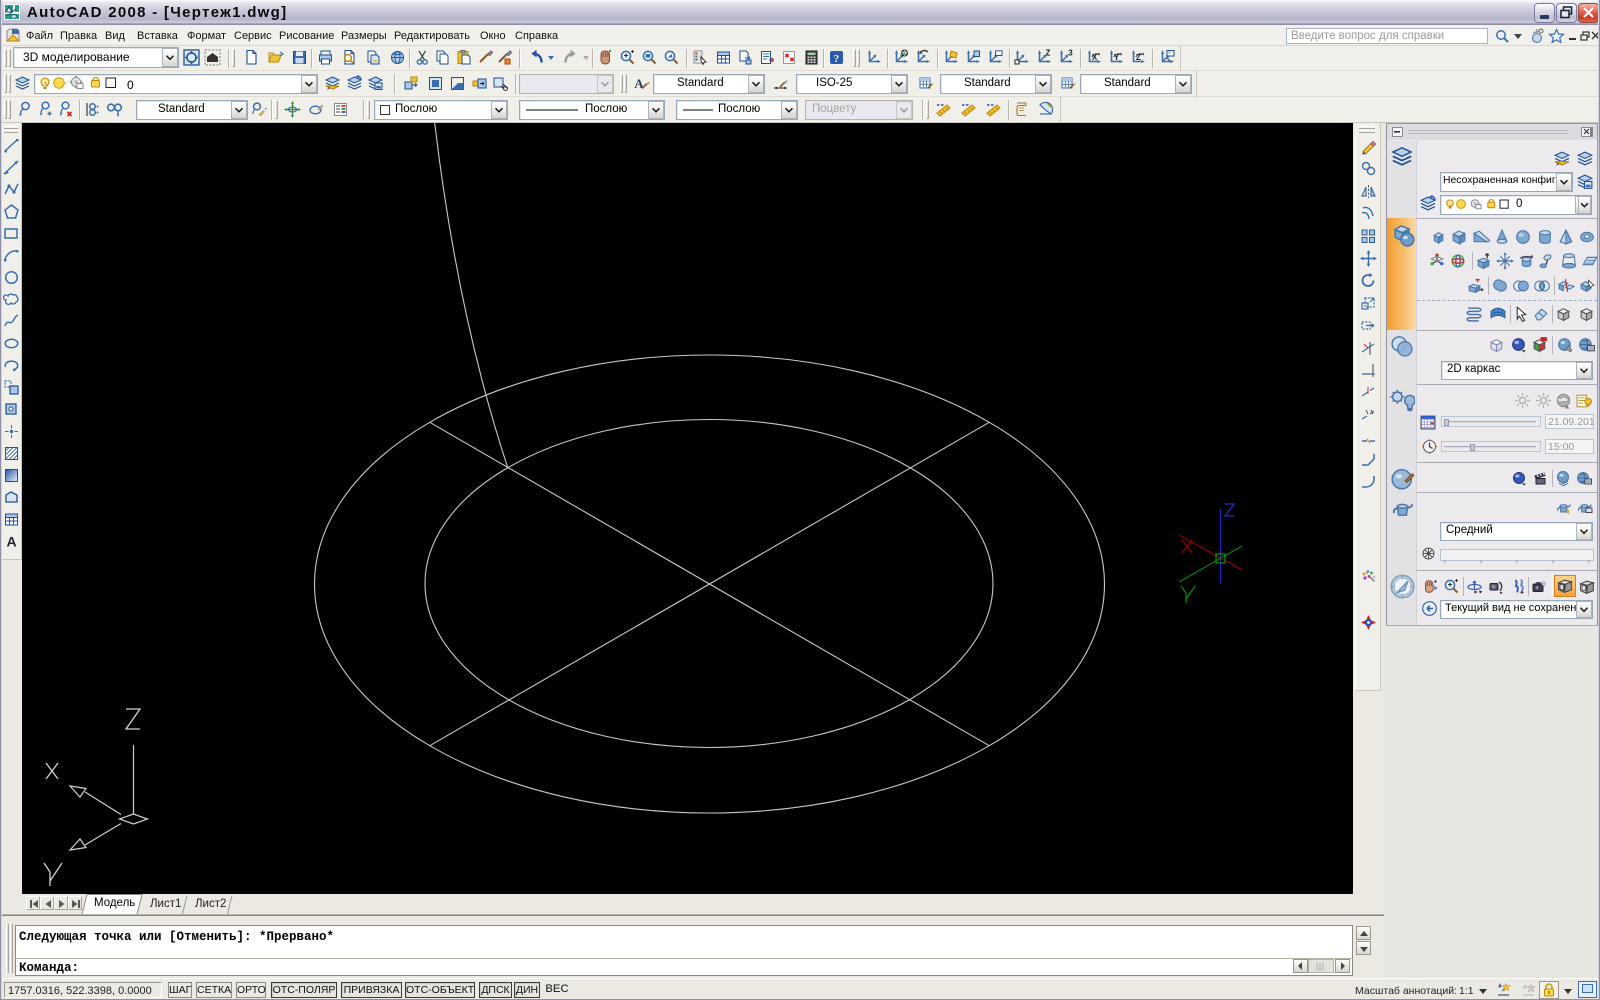 This screenshot has width=1600, height=1000. Describe the element at coordinates (1117, 57) in the screenshot. I see `svg-text: Y` at that location.